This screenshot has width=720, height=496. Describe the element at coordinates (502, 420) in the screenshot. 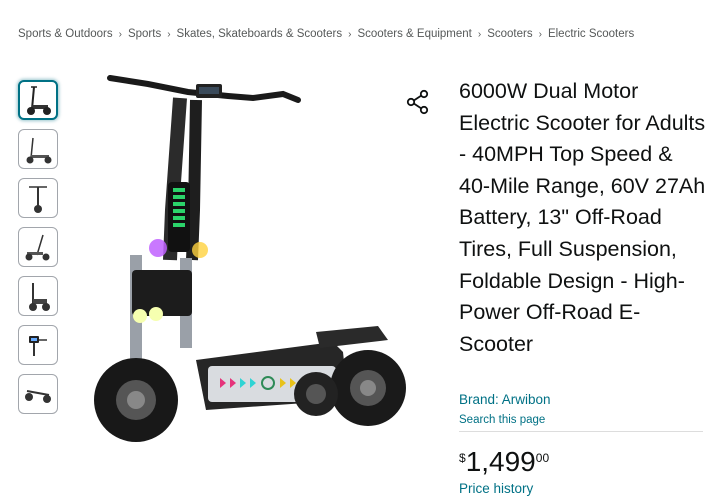

I see `search-this-page-link: Search this page` at that location.